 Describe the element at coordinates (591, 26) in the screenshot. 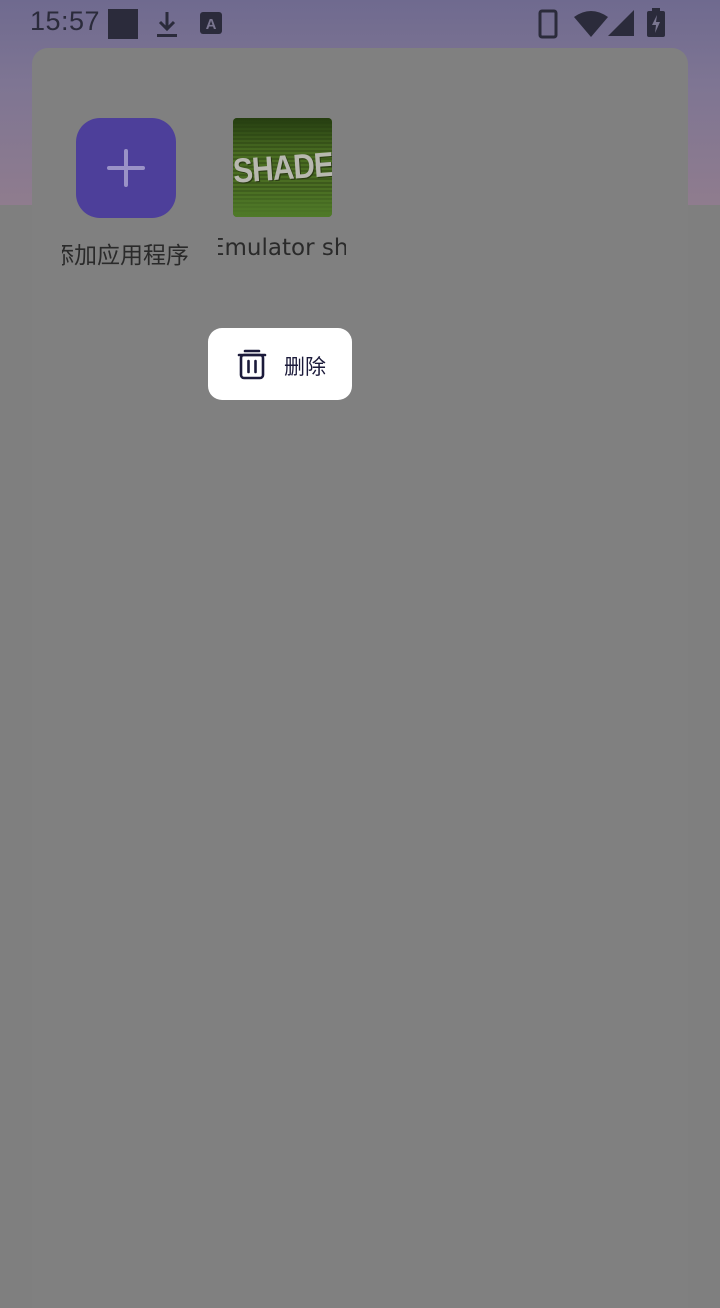

I see `wifi-icon` at that location.